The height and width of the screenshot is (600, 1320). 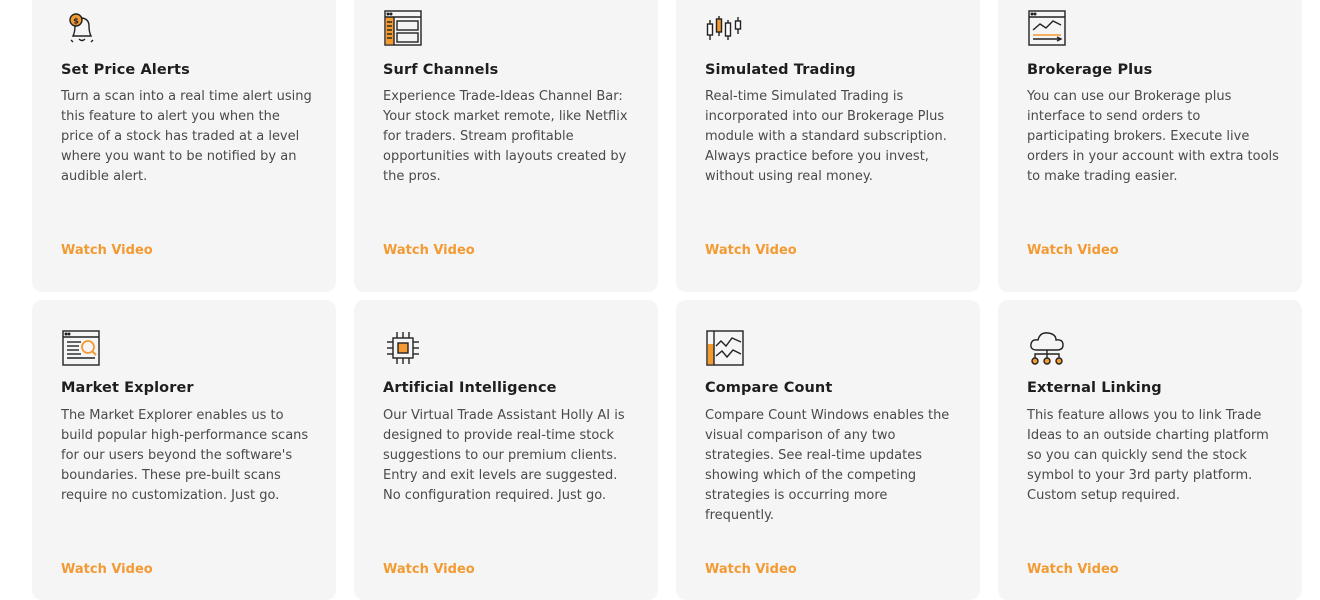 I want to click on brokerage-chart-icon, so click(x=1047, y=28).